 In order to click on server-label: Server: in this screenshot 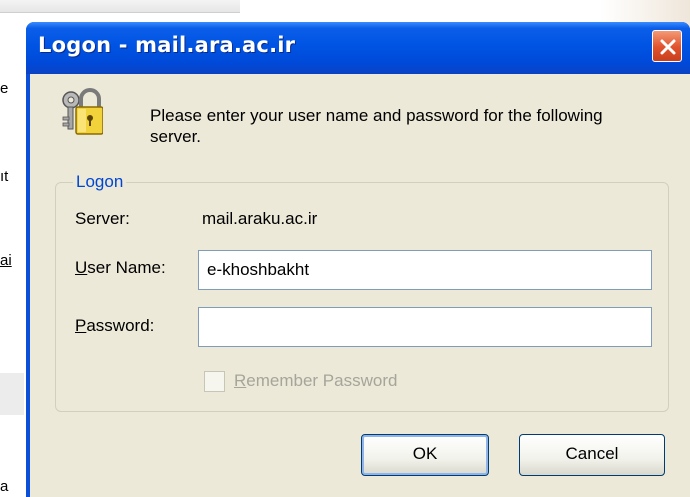, I will do `click(102, 218)`.